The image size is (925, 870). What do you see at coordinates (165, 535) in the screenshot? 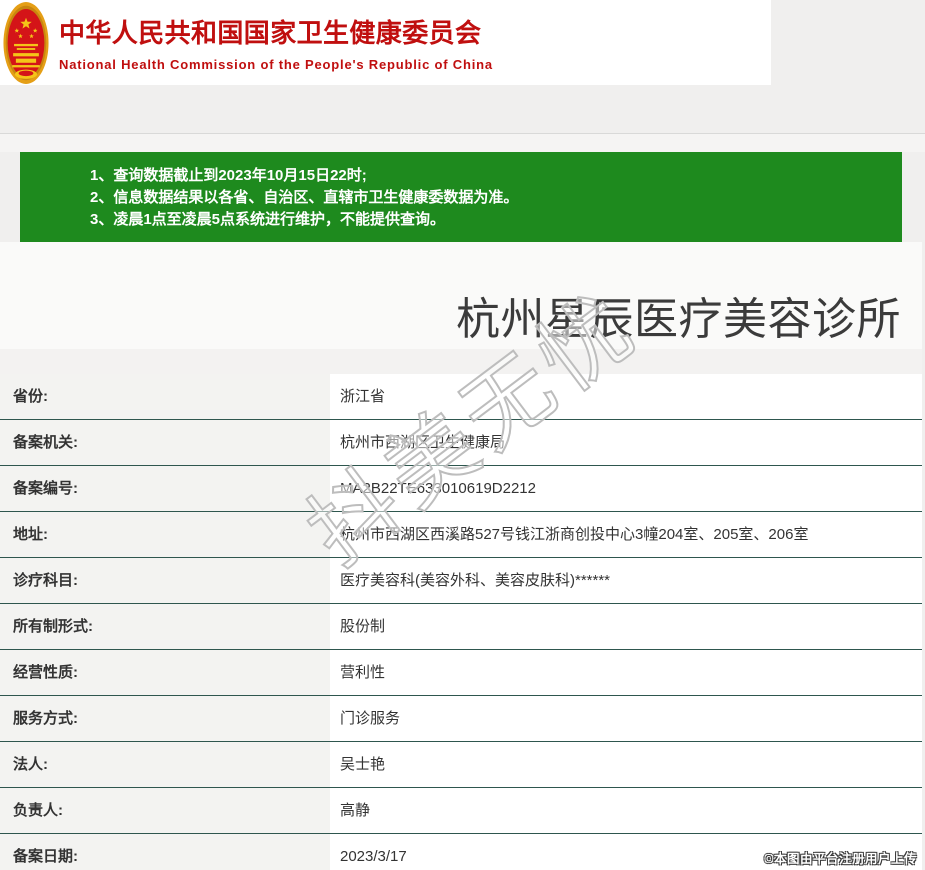
I see `field-label: 地址:` at bounding box center [165, 535].